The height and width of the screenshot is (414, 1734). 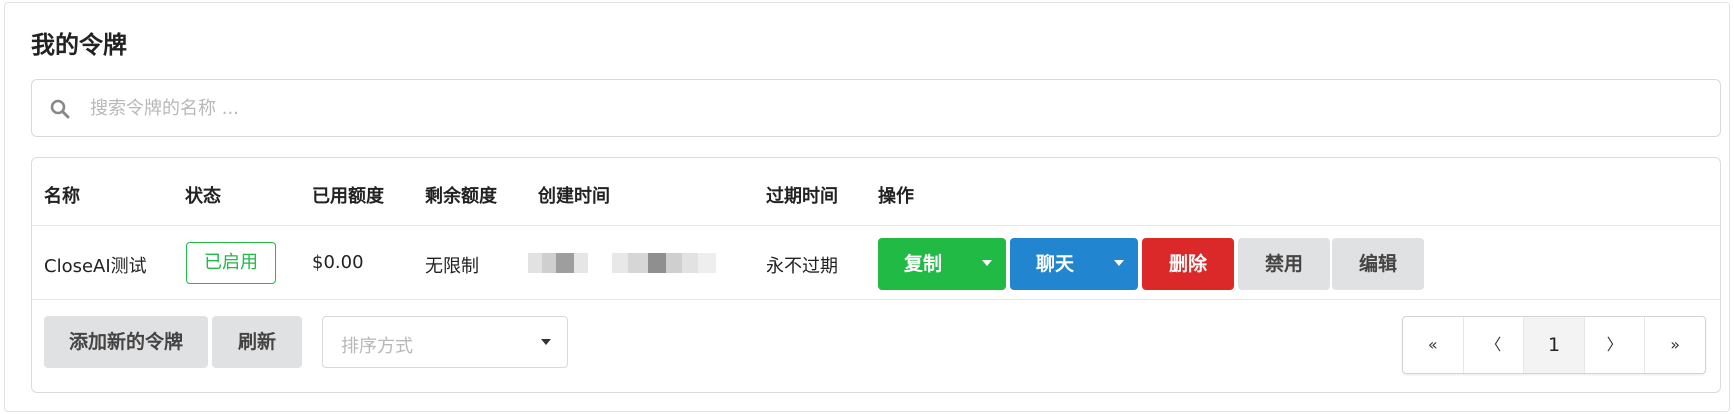 I want to click on expire-time: 永不过期, so click(x=802, y=266).